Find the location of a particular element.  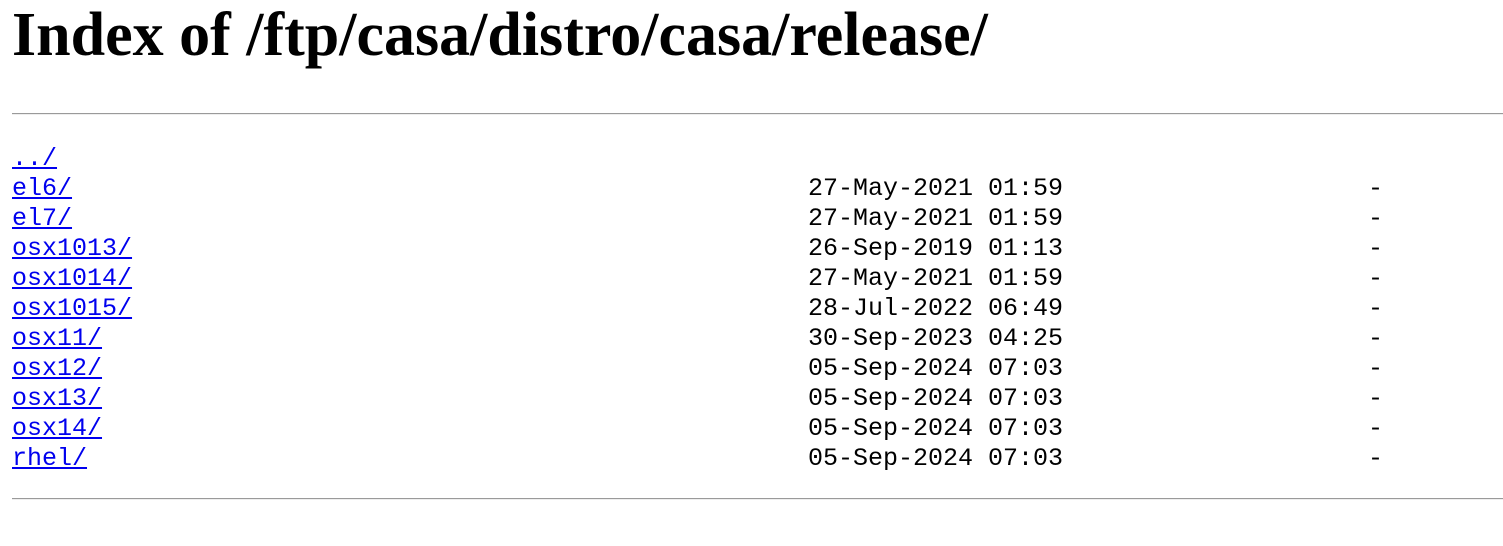

directory-link: osx11/ is located at coordinates (57, 339).